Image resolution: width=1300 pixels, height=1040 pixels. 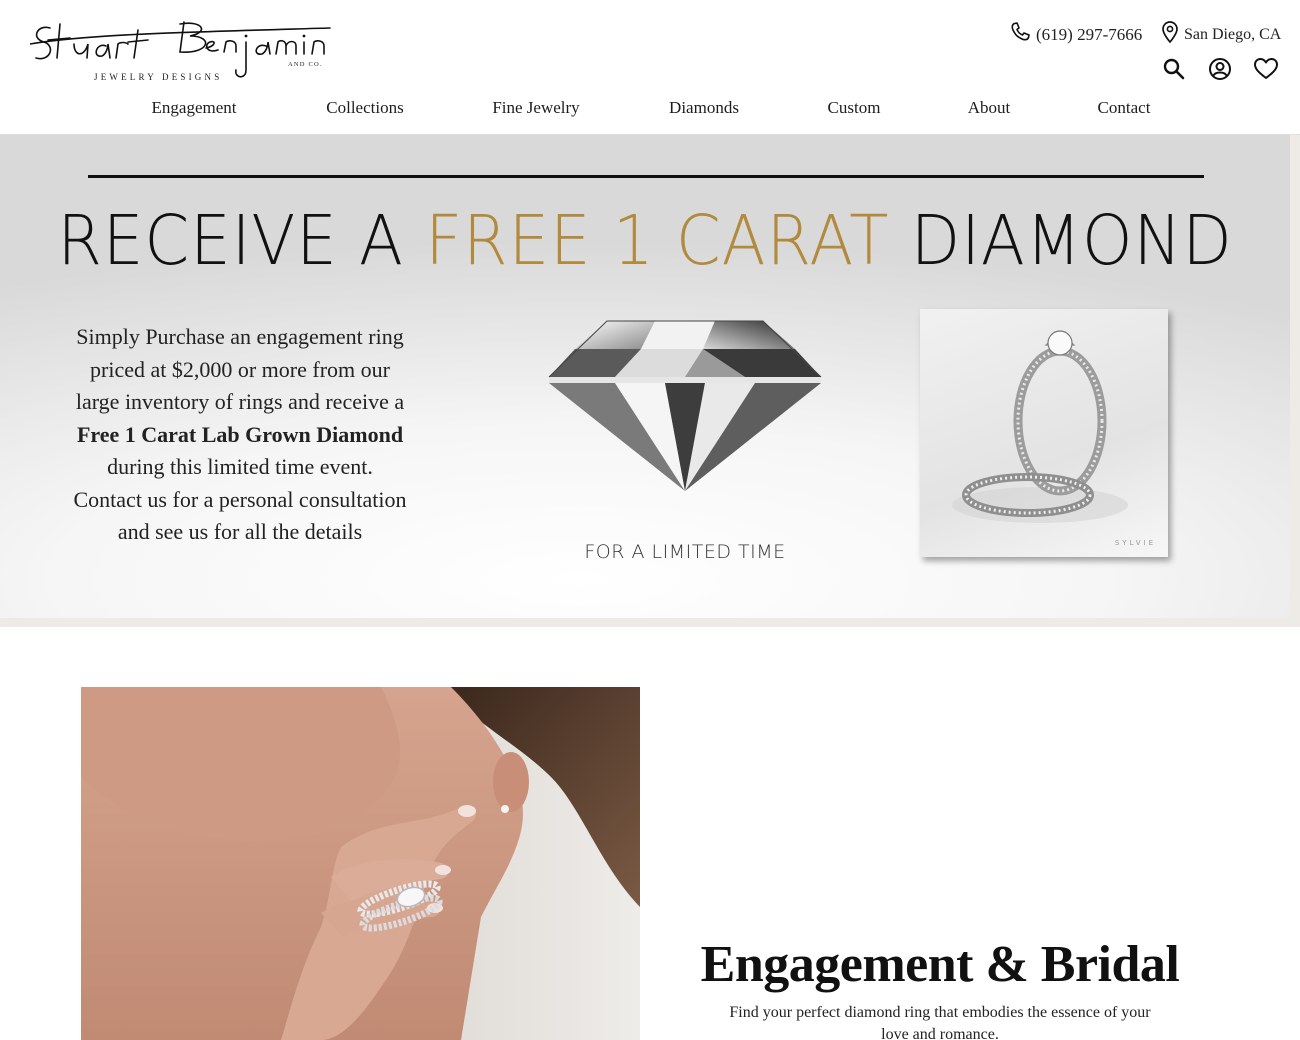 I want to click on ring-product-image: SYLVIE, so click(x=1044, y=433).